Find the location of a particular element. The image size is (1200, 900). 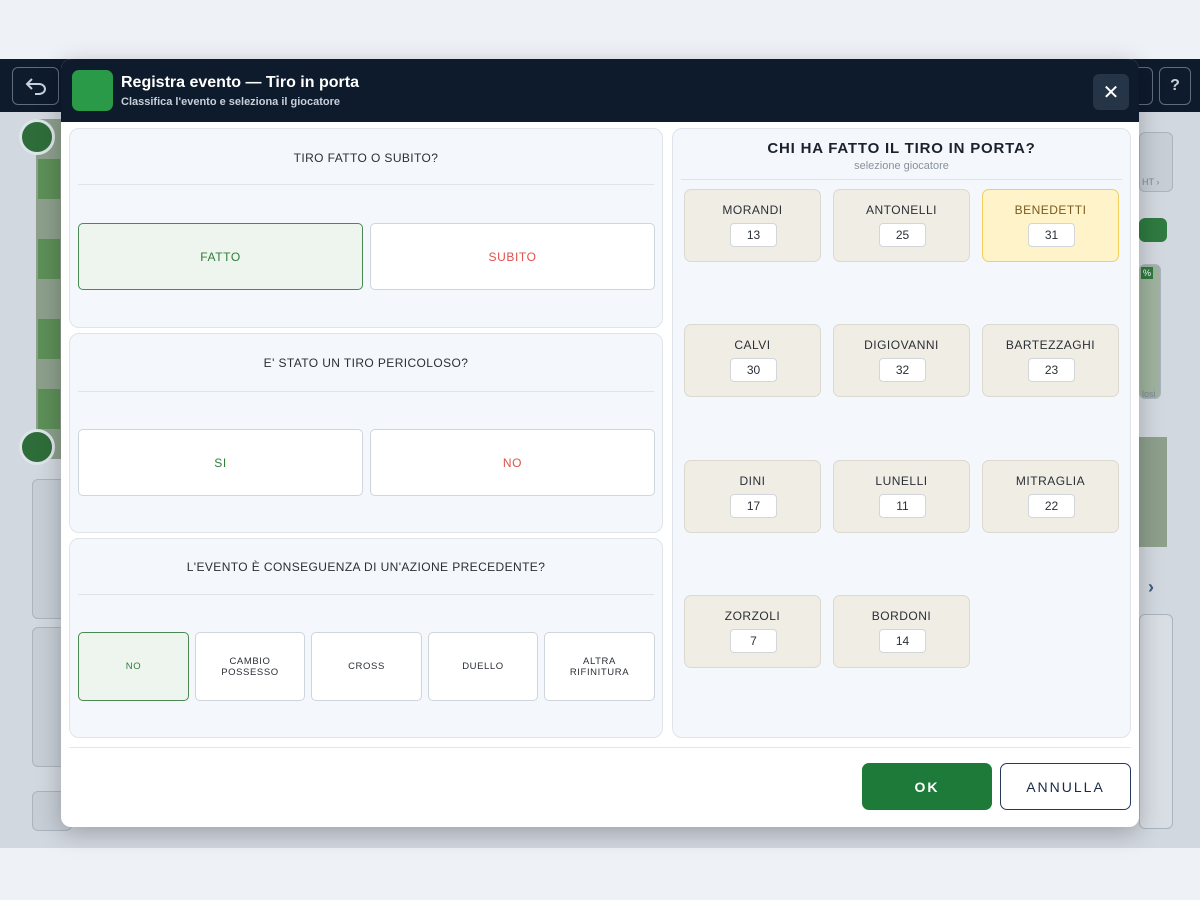

help-label: ? is located at coordinates (1175, 85).